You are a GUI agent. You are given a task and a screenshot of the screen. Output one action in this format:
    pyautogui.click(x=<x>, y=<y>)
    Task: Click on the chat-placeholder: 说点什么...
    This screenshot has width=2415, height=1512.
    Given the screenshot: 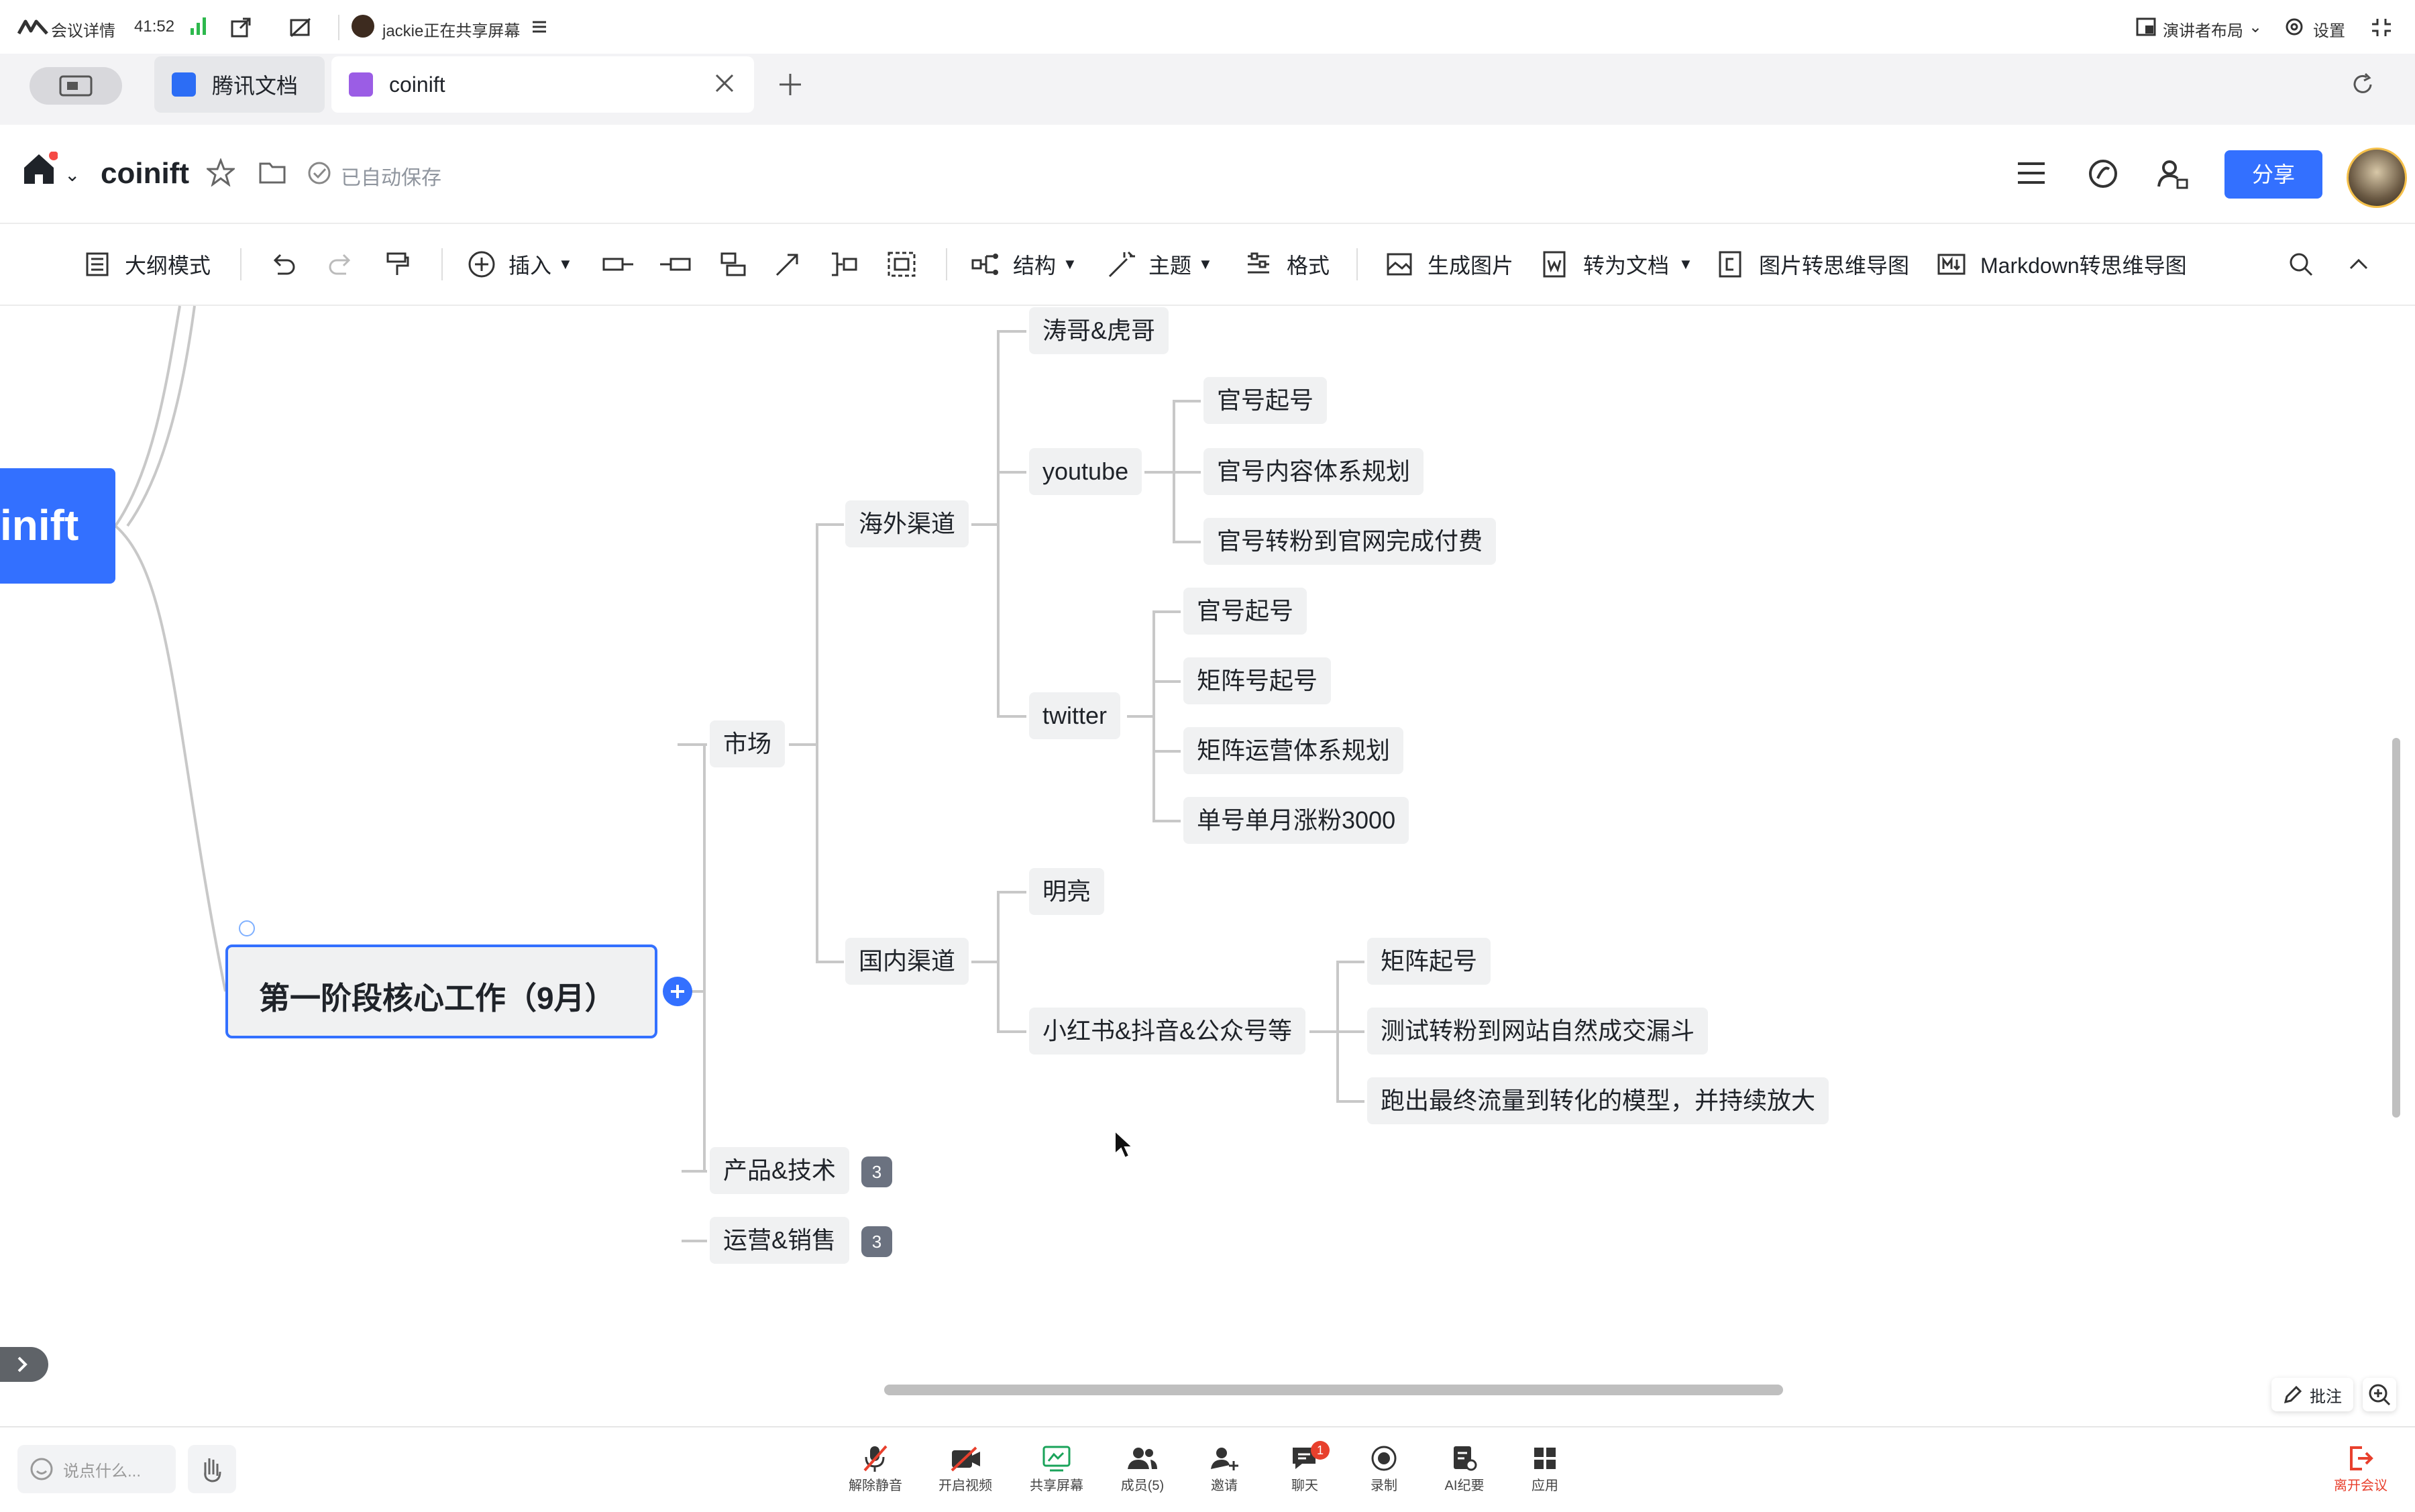 What is the action you would take?
    pyautogui.click(x=102, y=1471)
    